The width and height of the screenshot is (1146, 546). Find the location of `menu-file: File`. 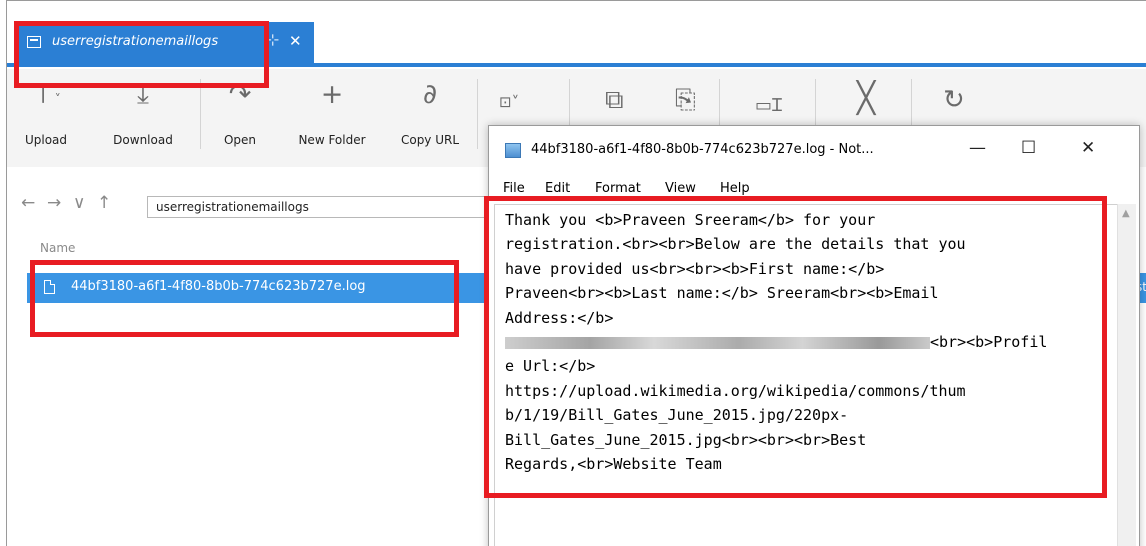

menu-file: File is located at coordinates (514, 188).